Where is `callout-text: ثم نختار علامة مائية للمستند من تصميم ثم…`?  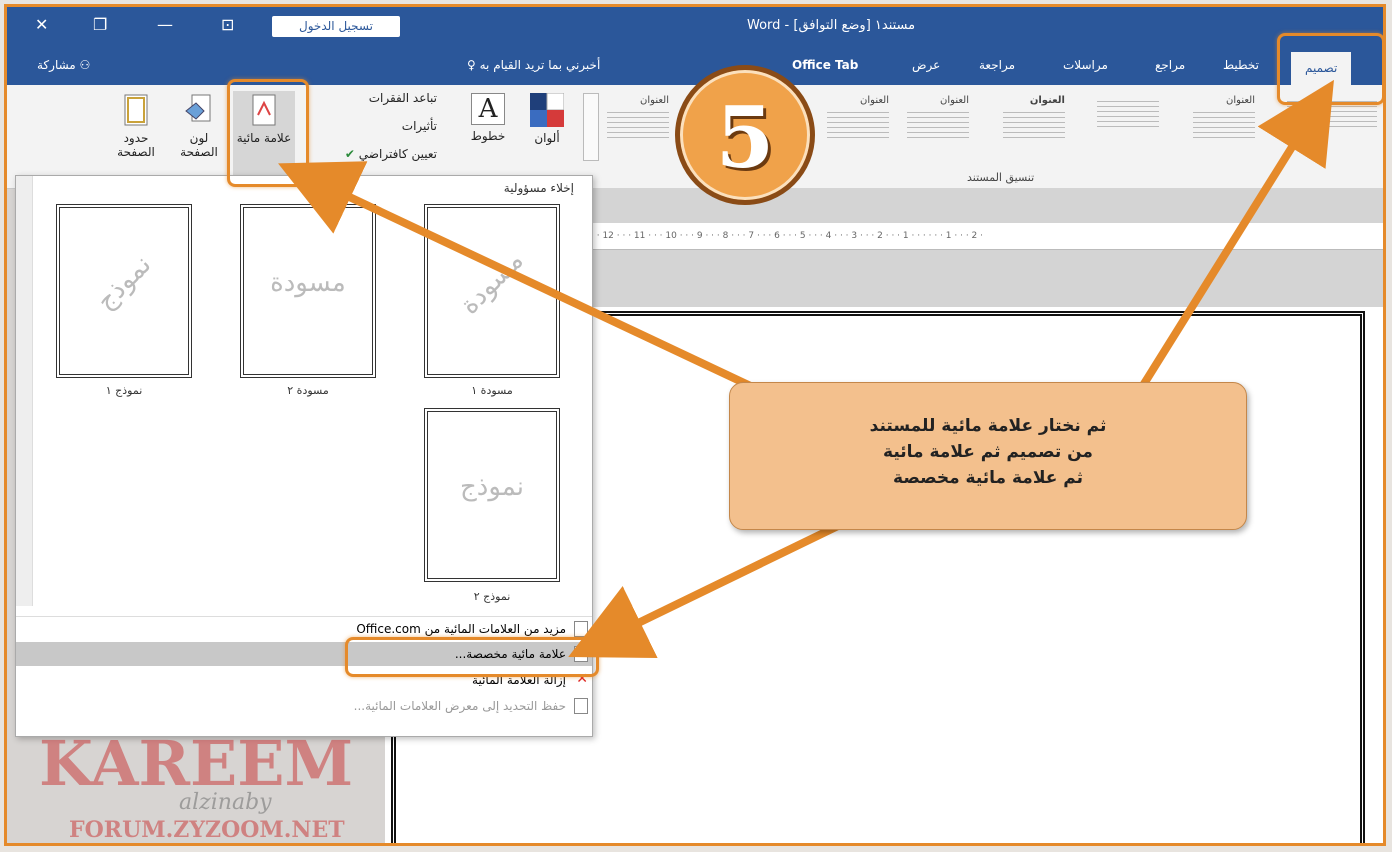 callout-text: ثم نختار علامة مائية للمستند من تصميم ثم… is located at coordinates (988, 452).